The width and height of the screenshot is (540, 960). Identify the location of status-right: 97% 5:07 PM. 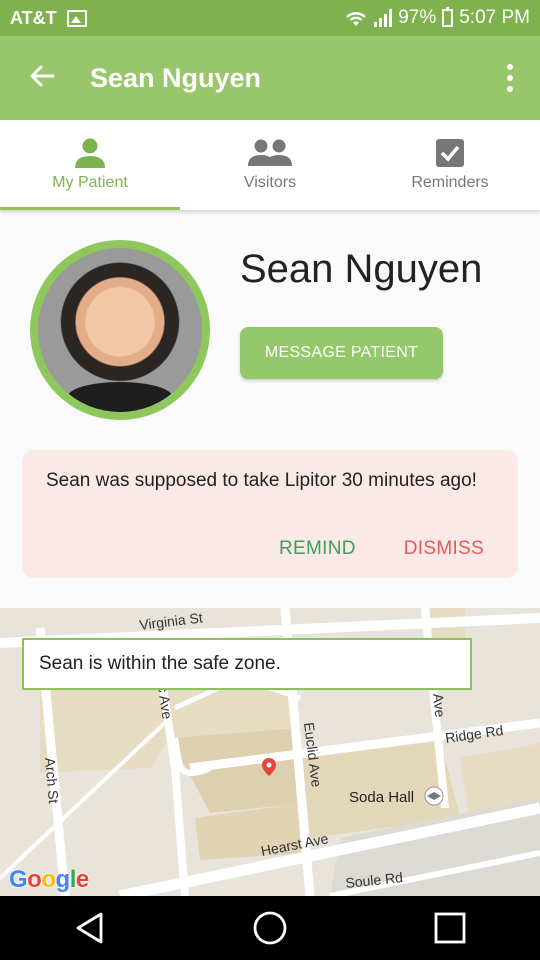
(437, 18).